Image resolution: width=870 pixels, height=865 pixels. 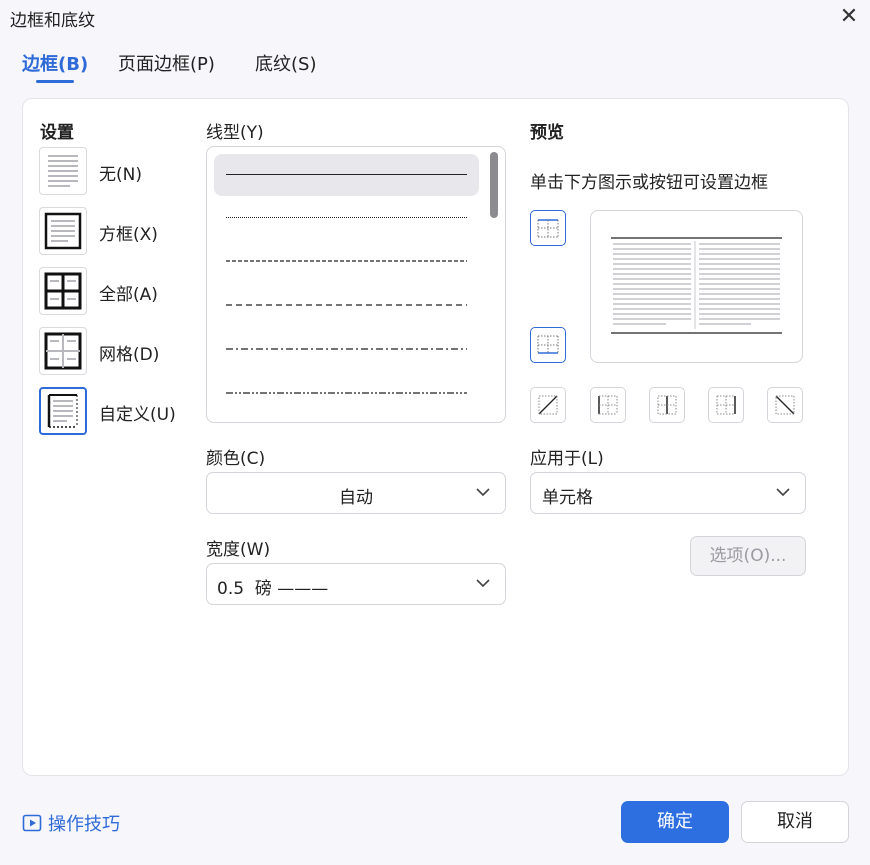 I want to click on color-value: 自动, so click(x=356, y=498).